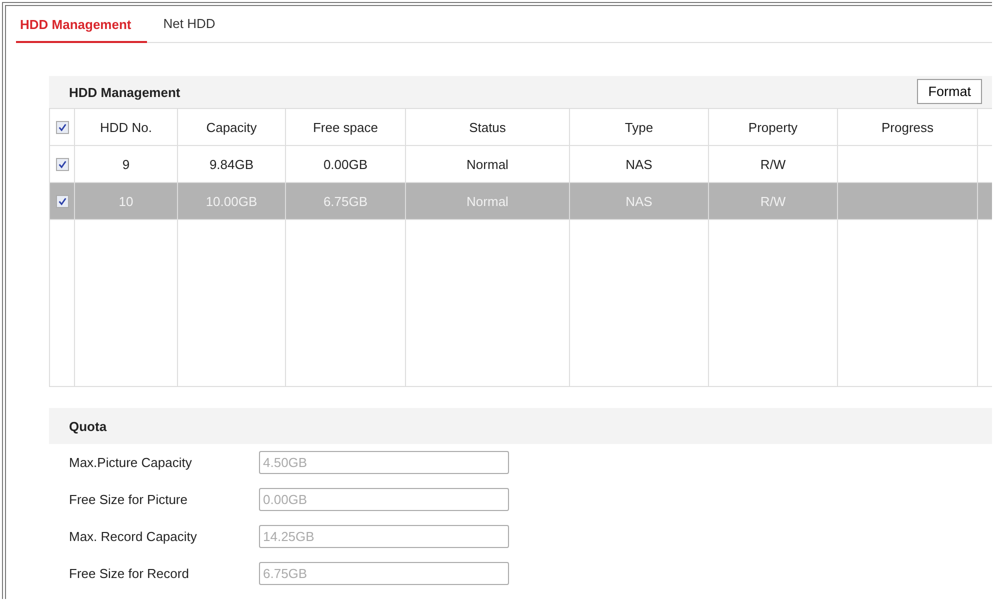 Image resolution: width=998 pixels, height=601 pixels. I want to click on column-header: Progress, so click(907, 127).